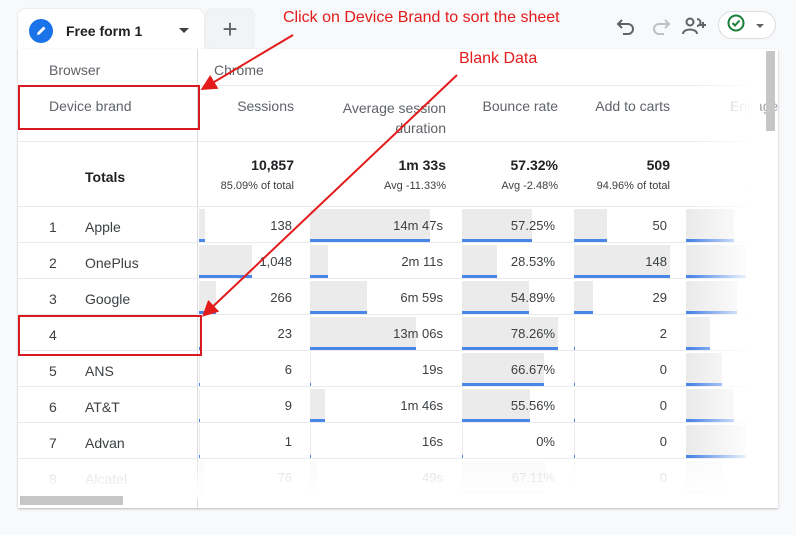 The width and height of the screenshot is (796, 535). Describe the element at coordinates (330, 195) in the screenshot. I see `arrow-to-blank-row` at that location.